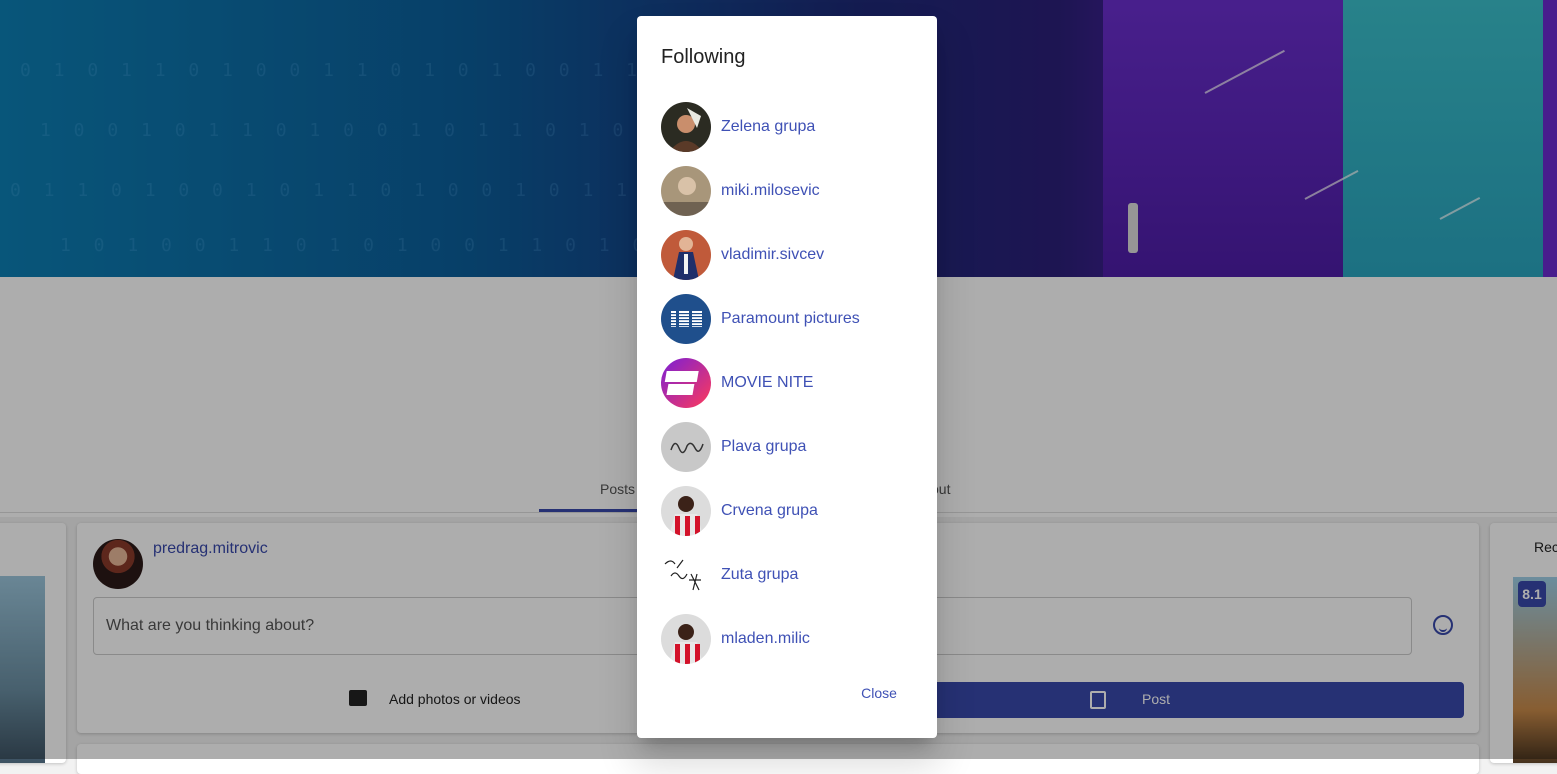 This screenshot has height=774, width=1557. Describe the element at coordinates (759, 575) in the screenshot. I see `following-name: Zuta grupa` at that location.